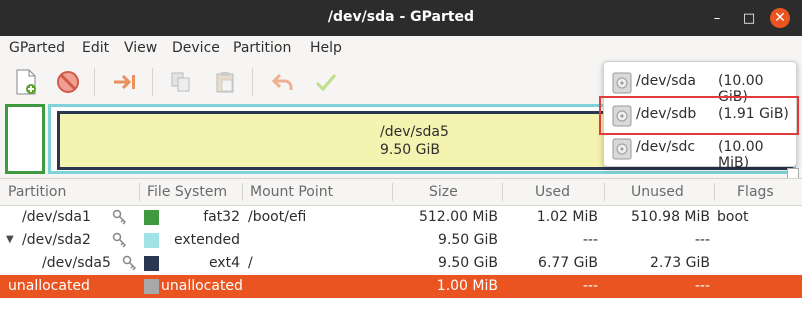 The height and width of the screenshot is (334, 802). What do you see at coordinates (443, 192) in the screenshot?
I see `col-size: Size` at bounding box center [443, 192].